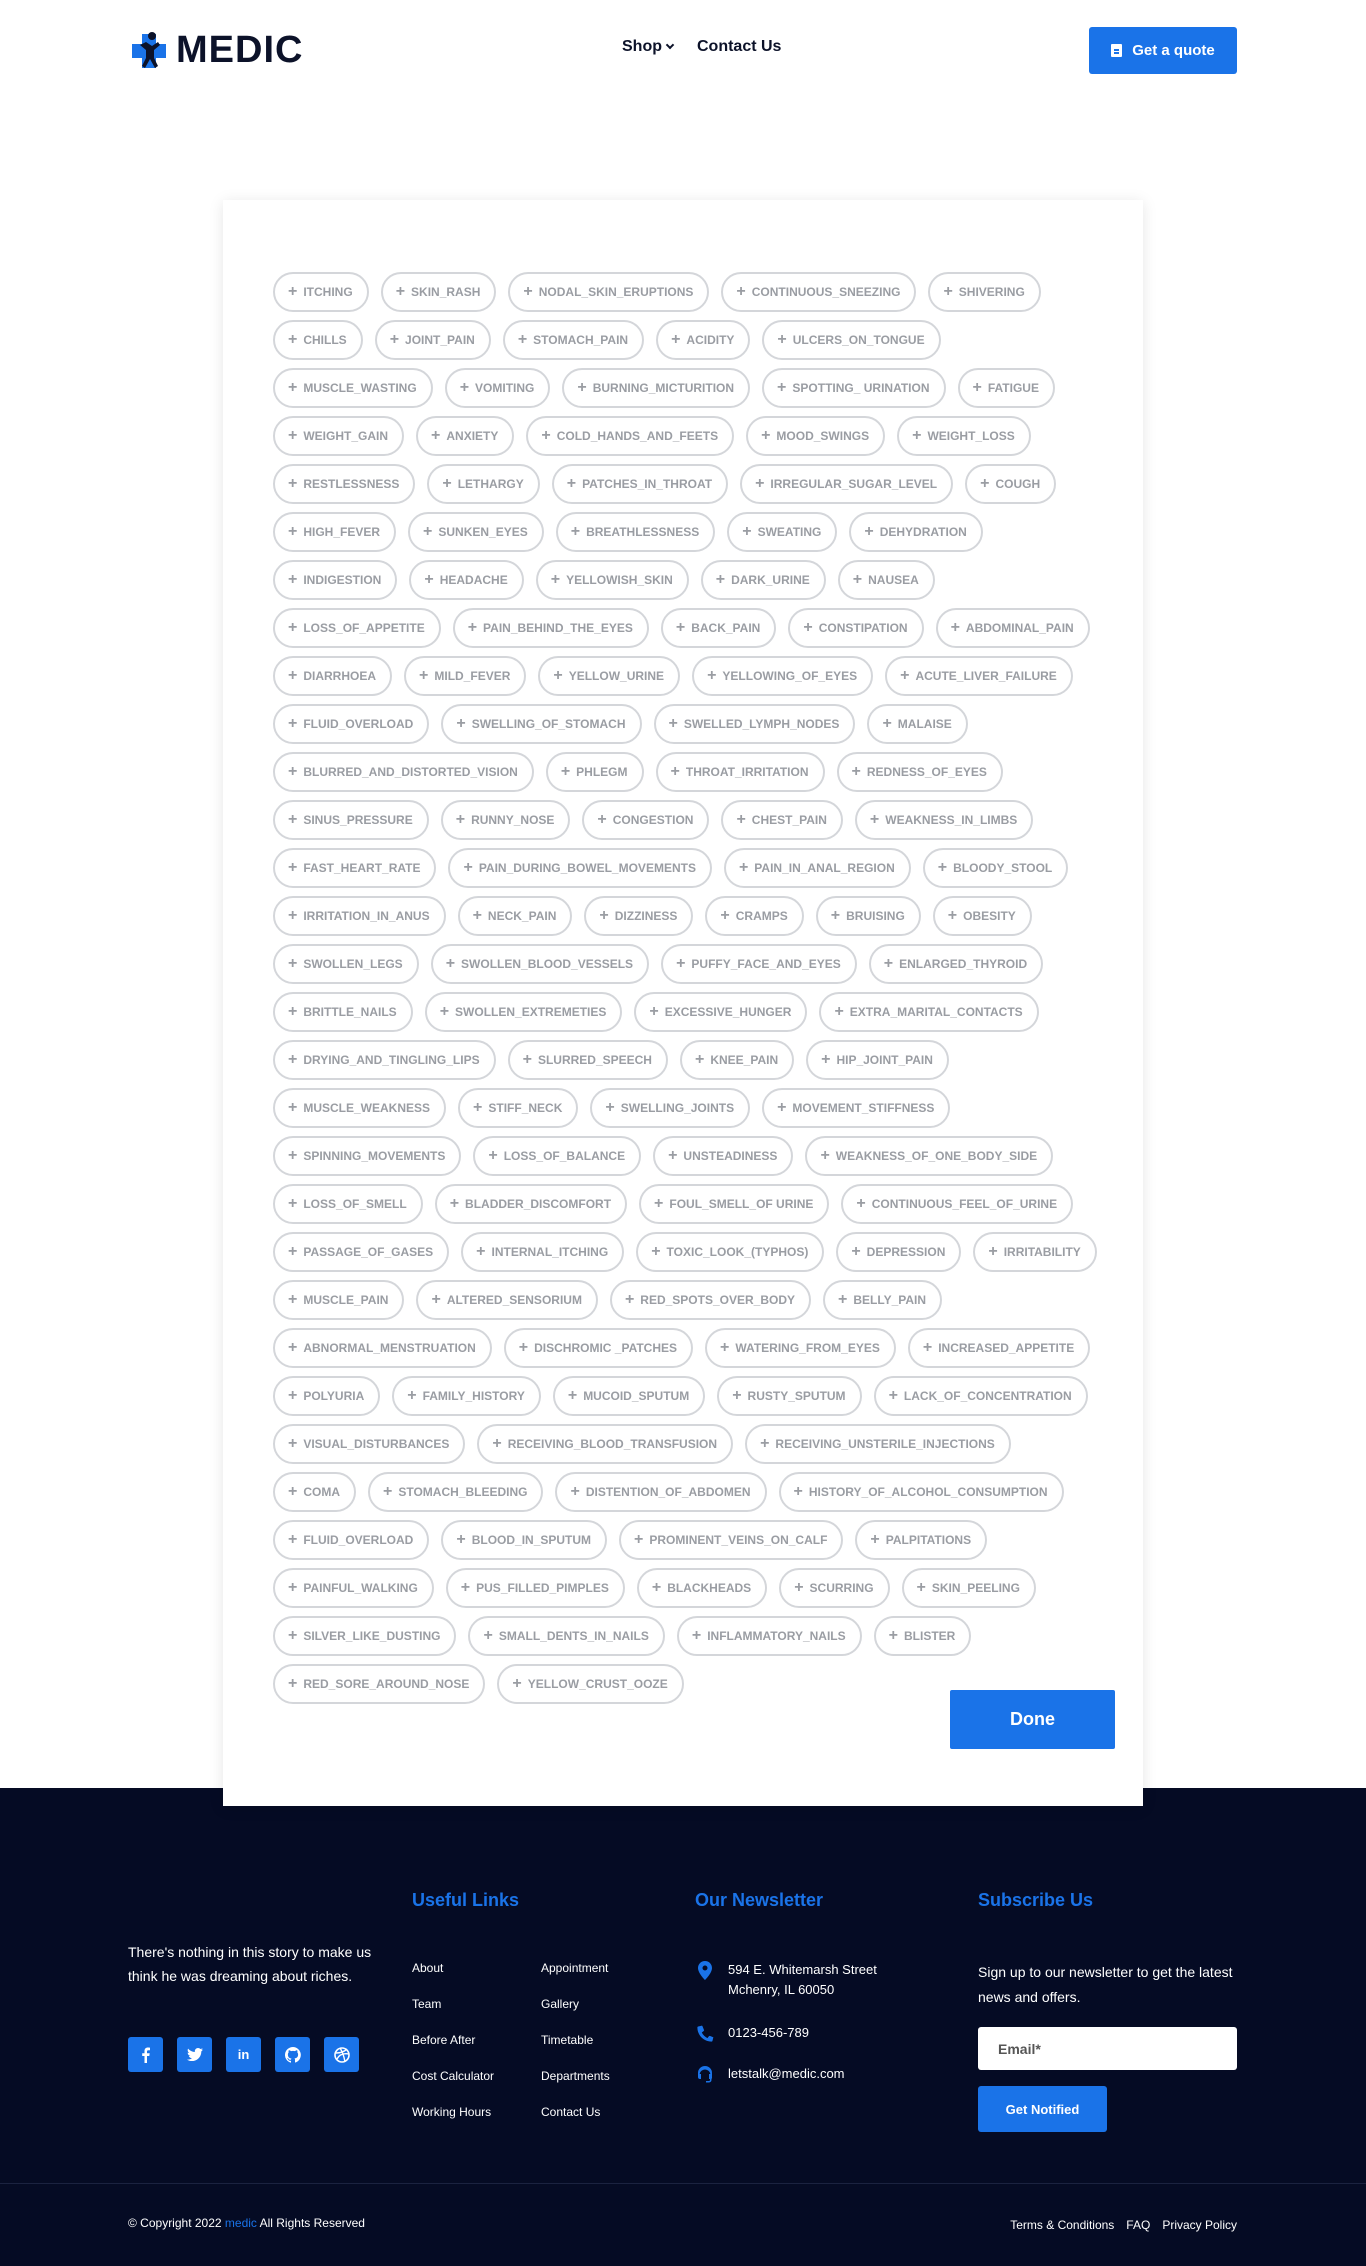  What do you see at coordinates (465, 676) in the screenshot?
I see `symptom-chip: + MILD_FEVER` at bounding box center [465, 676].